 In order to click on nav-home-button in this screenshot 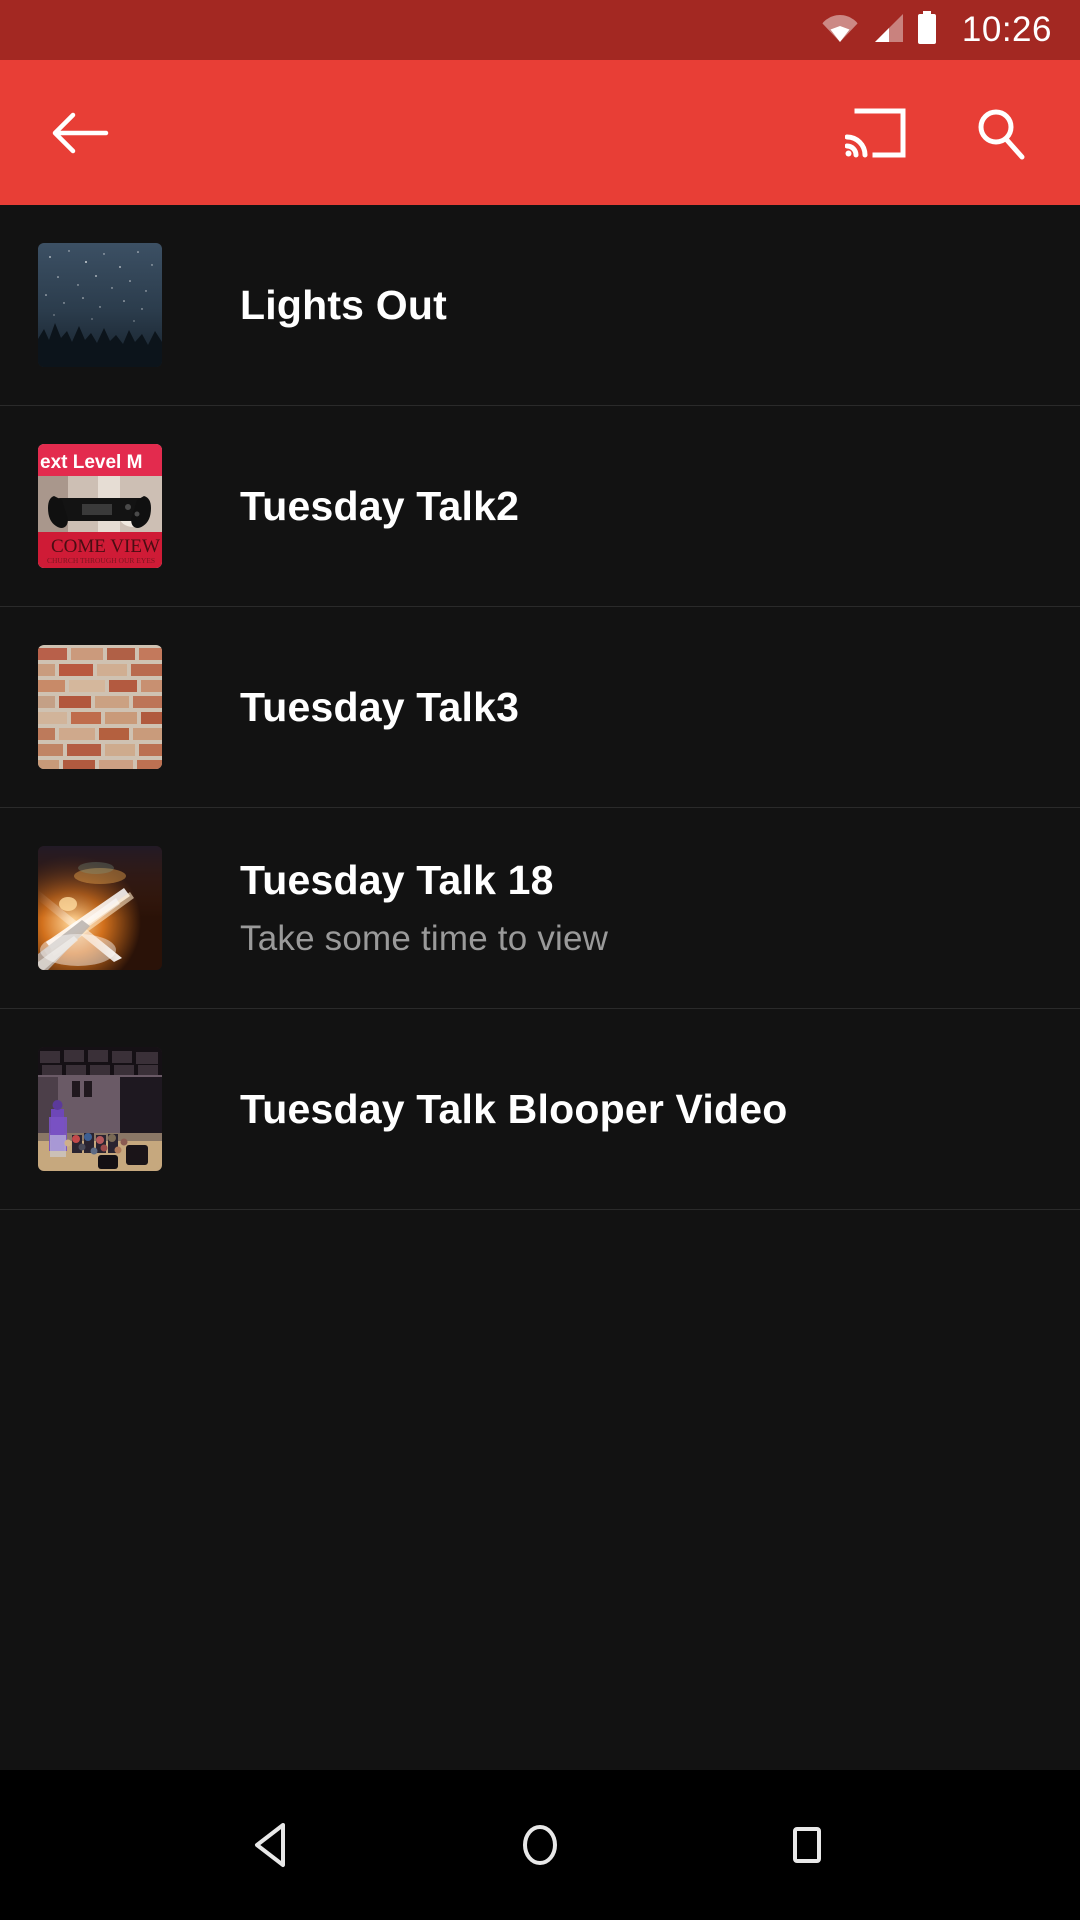, I will do `click(540, 1845)`.